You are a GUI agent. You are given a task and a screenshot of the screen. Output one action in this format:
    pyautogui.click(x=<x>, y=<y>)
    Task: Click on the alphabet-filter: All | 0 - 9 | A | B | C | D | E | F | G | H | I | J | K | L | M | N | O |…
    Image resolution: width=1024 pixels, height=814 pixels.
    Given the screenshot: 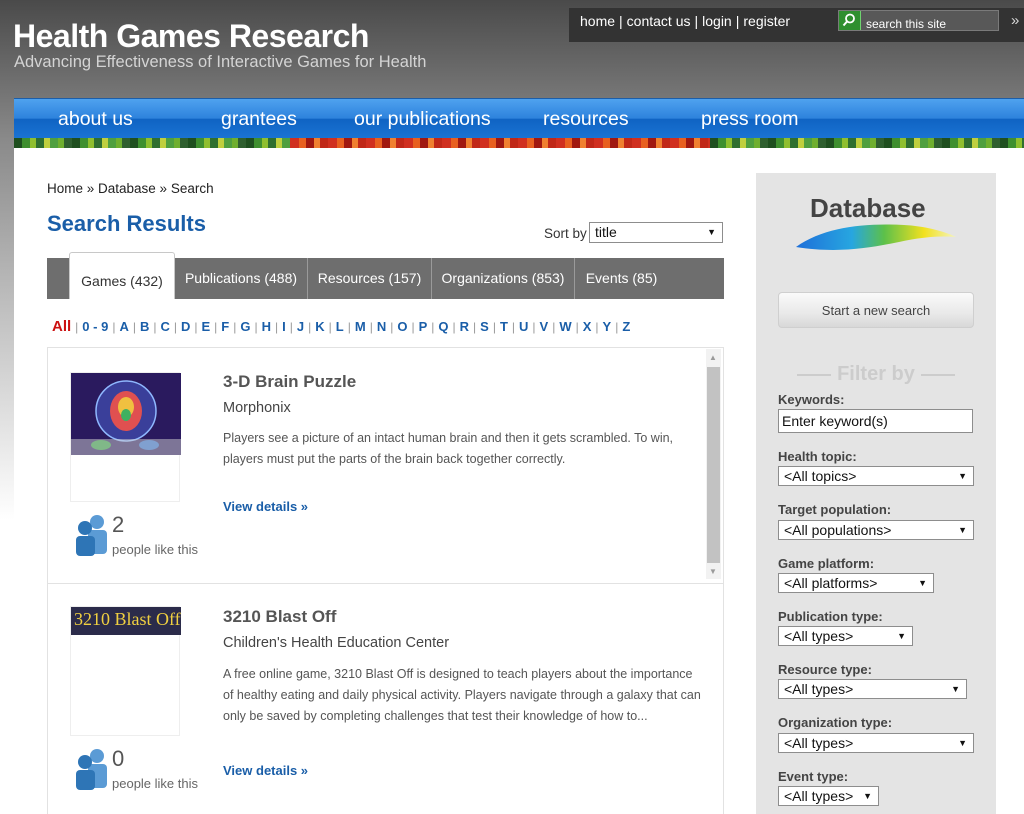 What is the action you would take?
    pyautogui.click(x=341, y=326)
    